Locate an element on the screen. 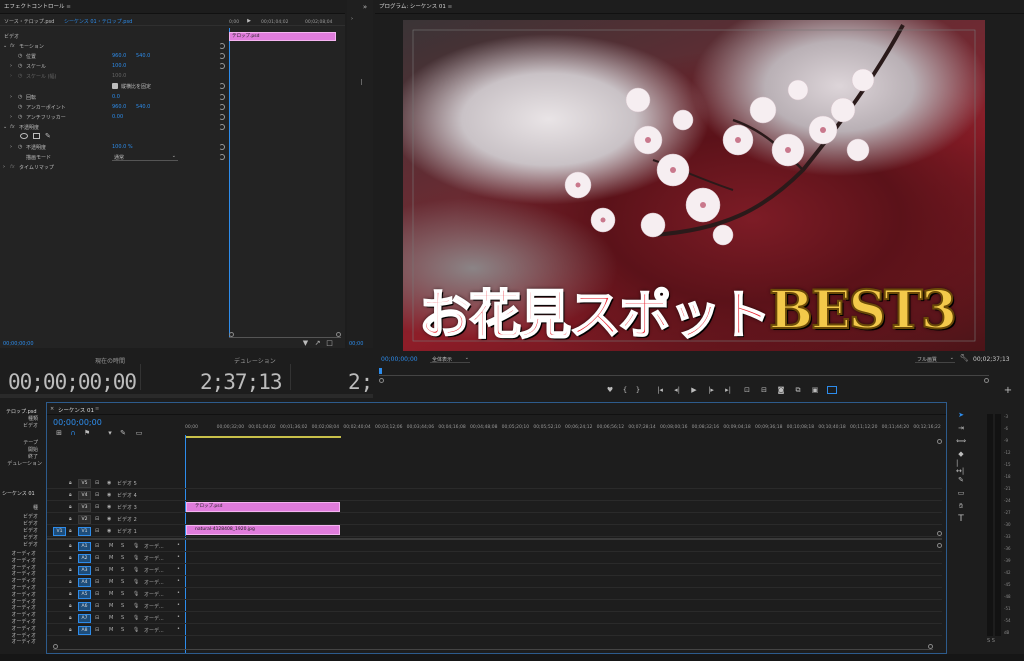  blend-mode-select: 通常 ⌄ is located at coordinates (145, 156).